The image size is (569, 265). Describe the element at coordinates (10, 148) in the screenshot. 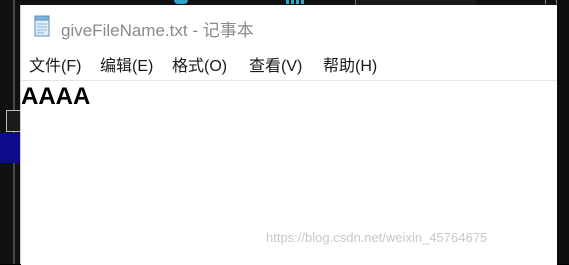

I see `background-selection-highlight` at that location.